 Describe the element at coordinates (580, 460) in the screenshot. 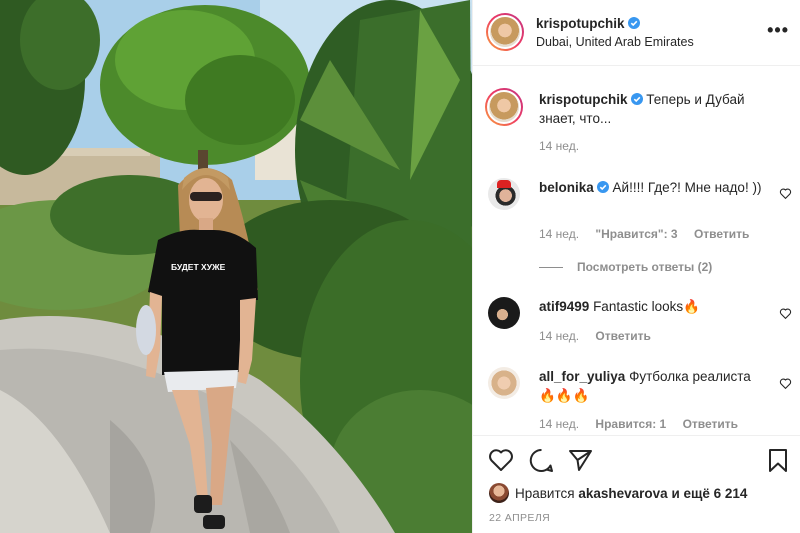

I see `share-send-icon` at that location.